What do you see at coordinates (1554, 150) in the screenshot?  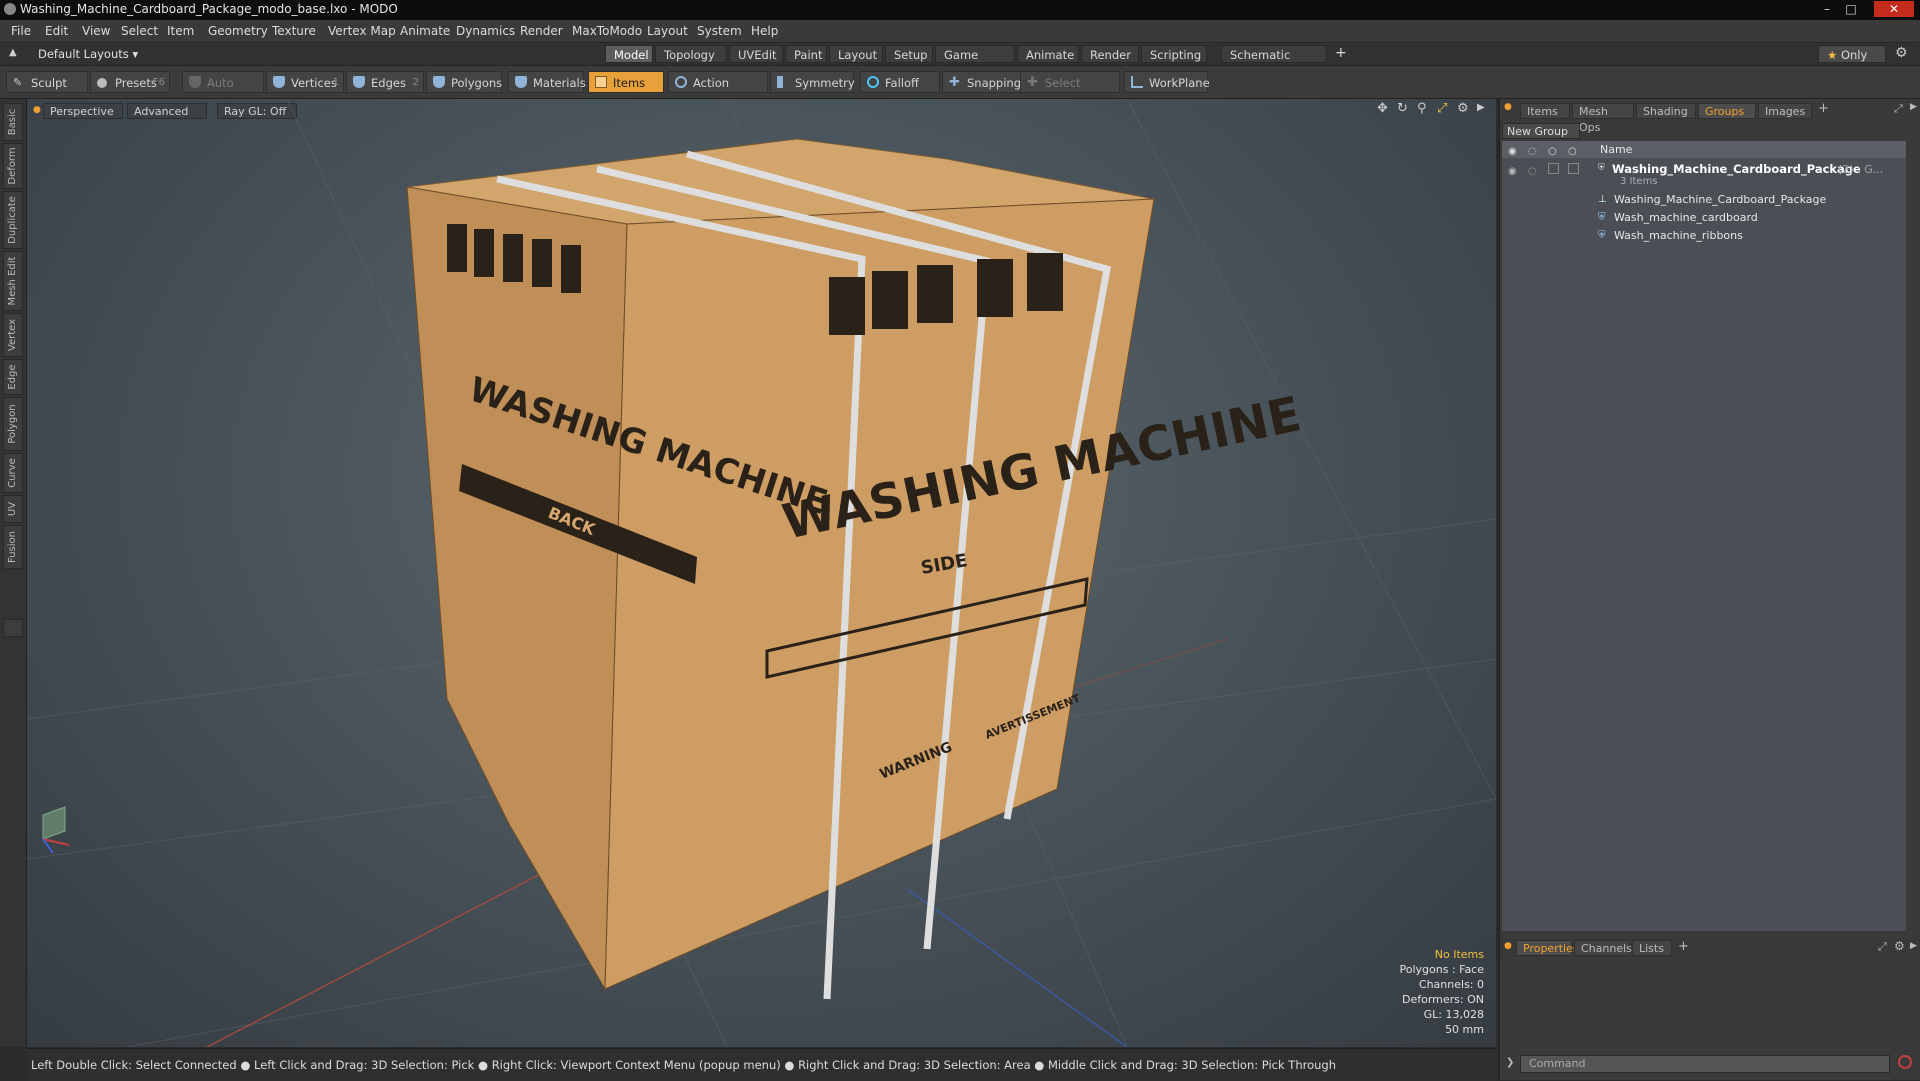 I see `lock-col-icon: ○` at bounding box center [1554, 150].